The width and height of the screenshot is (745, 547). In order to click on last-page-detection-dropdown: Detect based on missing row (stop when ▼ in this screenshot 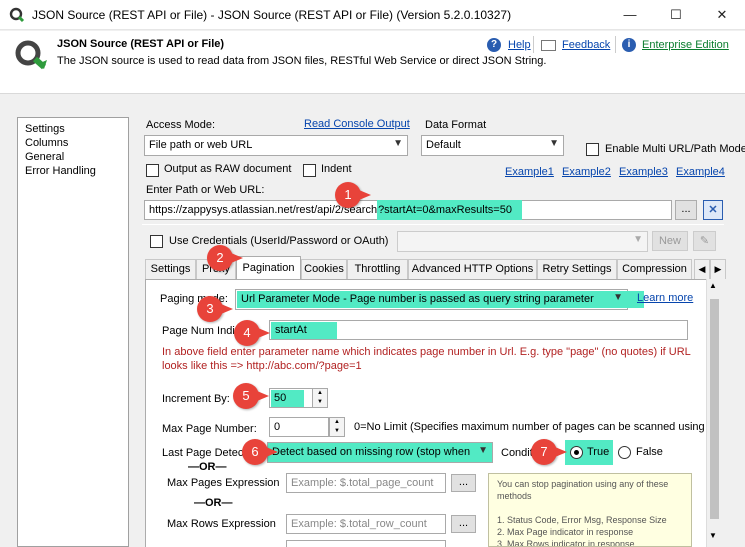, I will do `click(380, 452)`.